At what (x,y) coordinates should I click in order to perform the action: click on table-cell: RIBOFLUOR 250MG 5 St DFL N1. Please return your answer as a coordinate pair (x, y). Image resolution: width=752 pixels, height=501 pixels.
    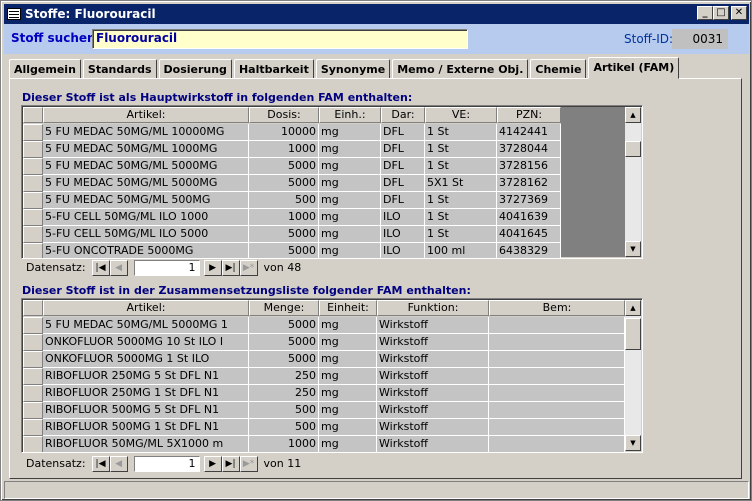
    Looking at the image, I should click on (146, 376).